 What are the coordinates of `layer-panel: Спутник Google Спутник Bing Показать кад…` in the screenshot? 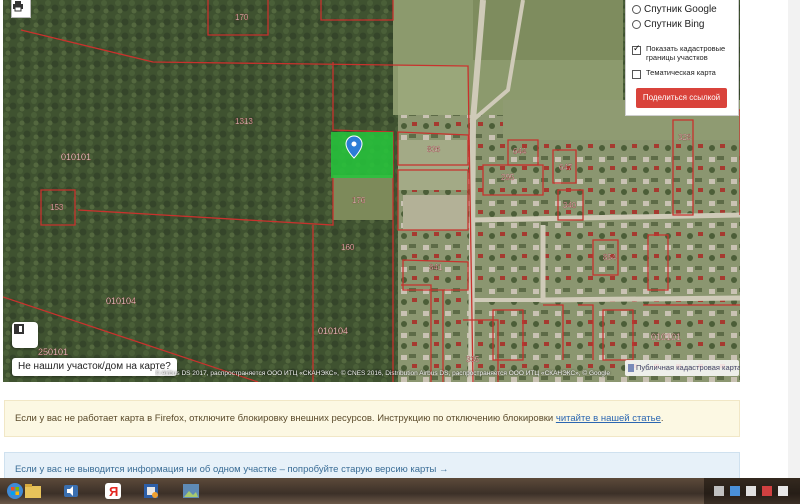 It's located at (682, 58).